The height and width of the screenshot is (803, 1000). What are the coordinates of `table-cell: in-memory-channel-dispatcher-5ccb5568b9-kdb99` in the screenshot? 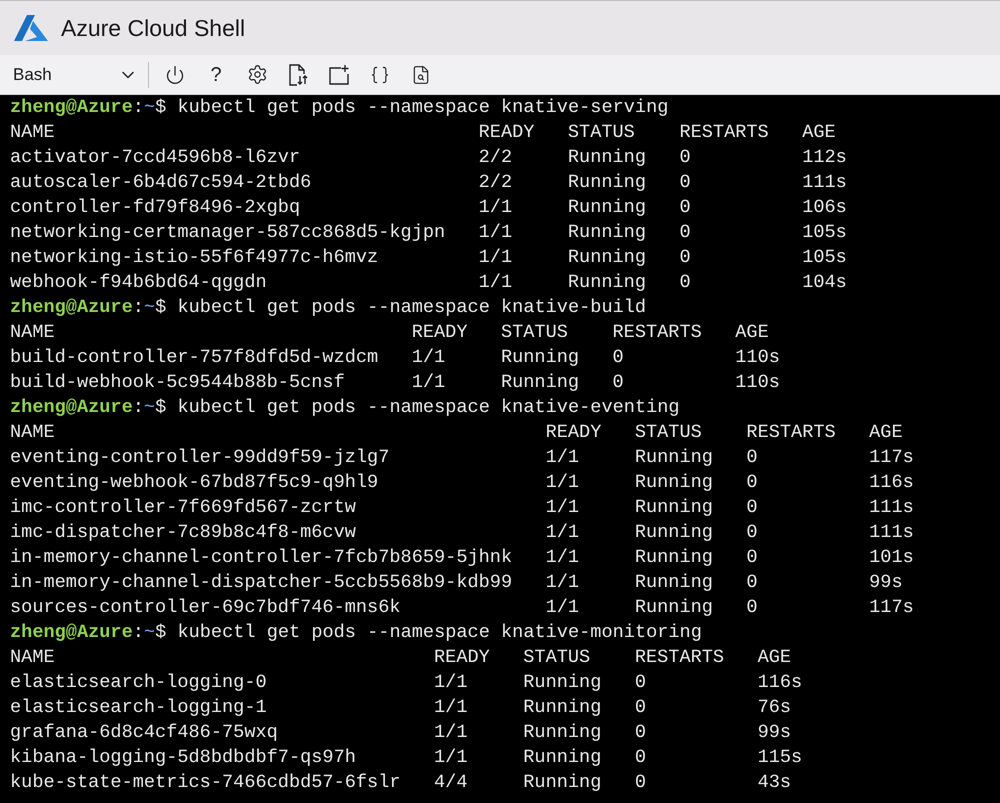 It's located at (261, 582).